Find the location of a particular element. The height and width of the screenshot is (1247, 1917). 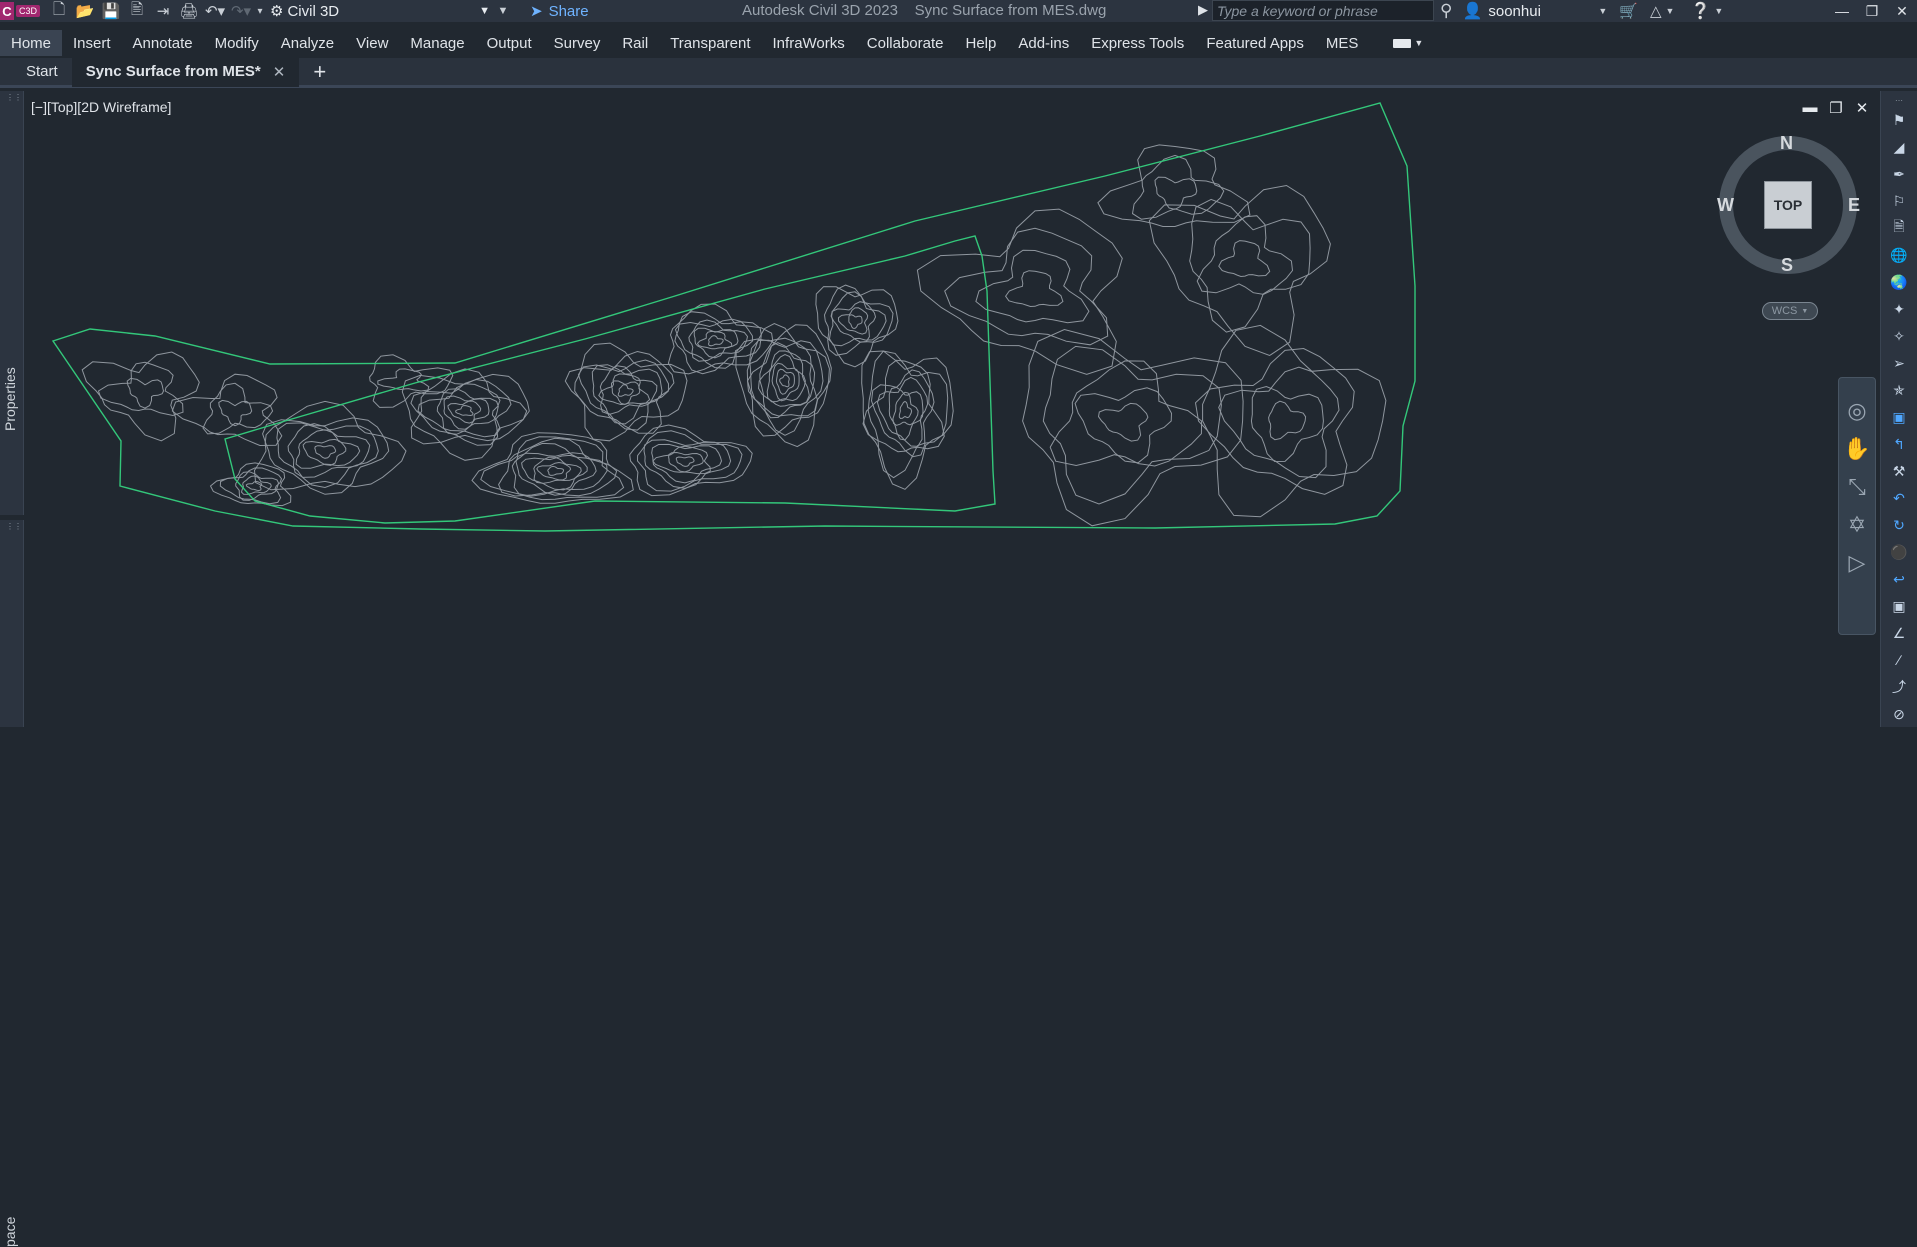

menu-item-view: View is located at coordinates (372, 43).